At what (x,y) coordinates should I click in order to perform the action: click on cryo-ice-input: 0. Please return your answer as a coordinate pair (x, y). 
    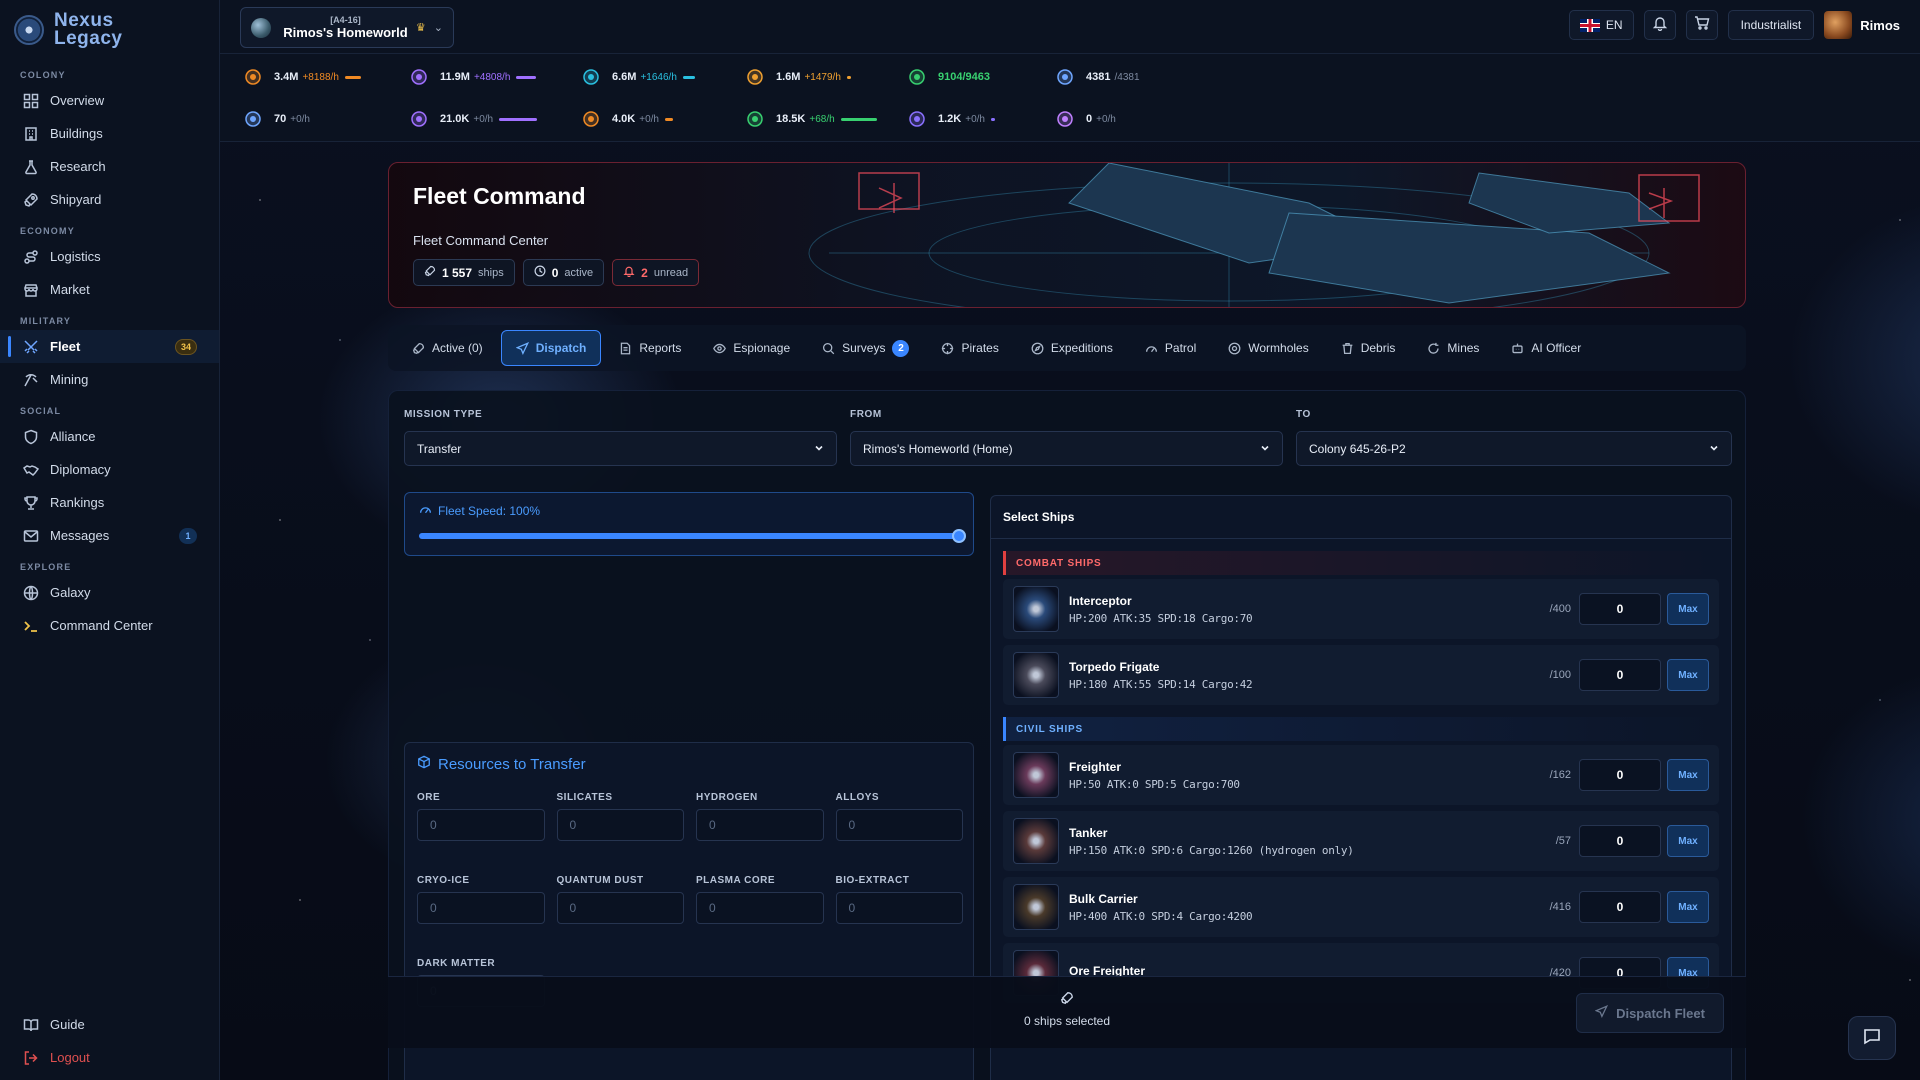
    Looking at the image, I should click on (481, 908).